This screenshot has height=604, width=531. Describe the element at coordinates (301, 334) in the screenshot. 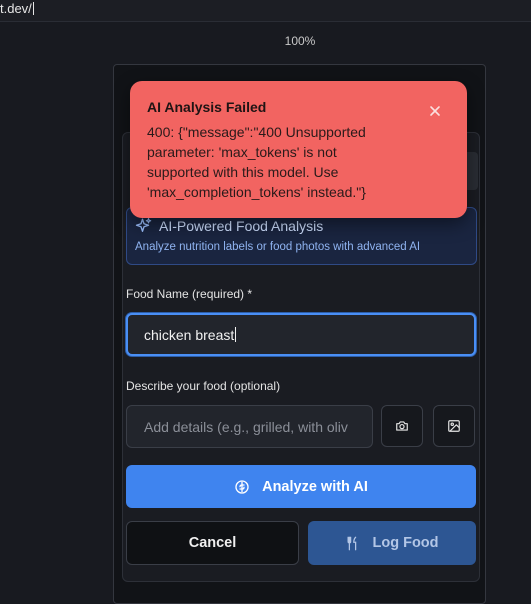

I see `food-name-input: chicken breast` at that location.